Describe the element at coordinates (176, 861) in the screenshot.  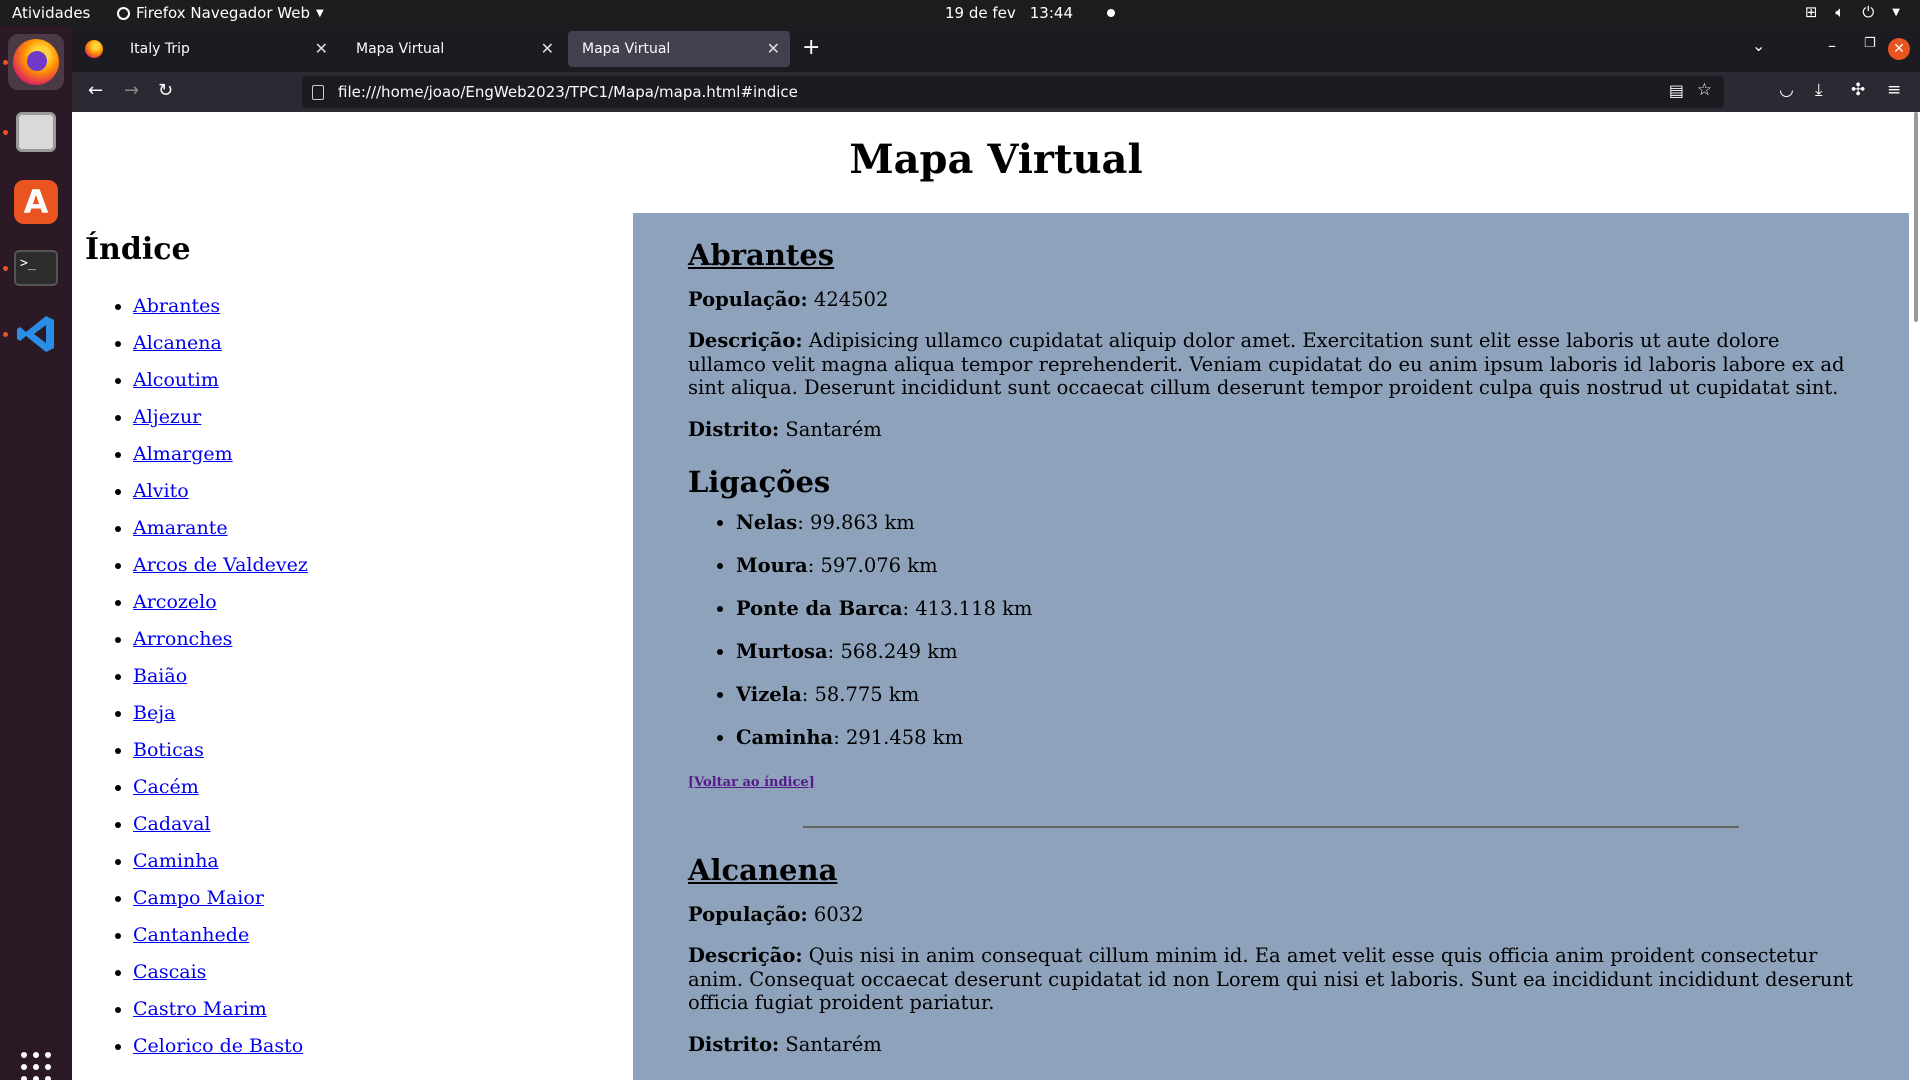
I see `index-link: Caminha` at that location.